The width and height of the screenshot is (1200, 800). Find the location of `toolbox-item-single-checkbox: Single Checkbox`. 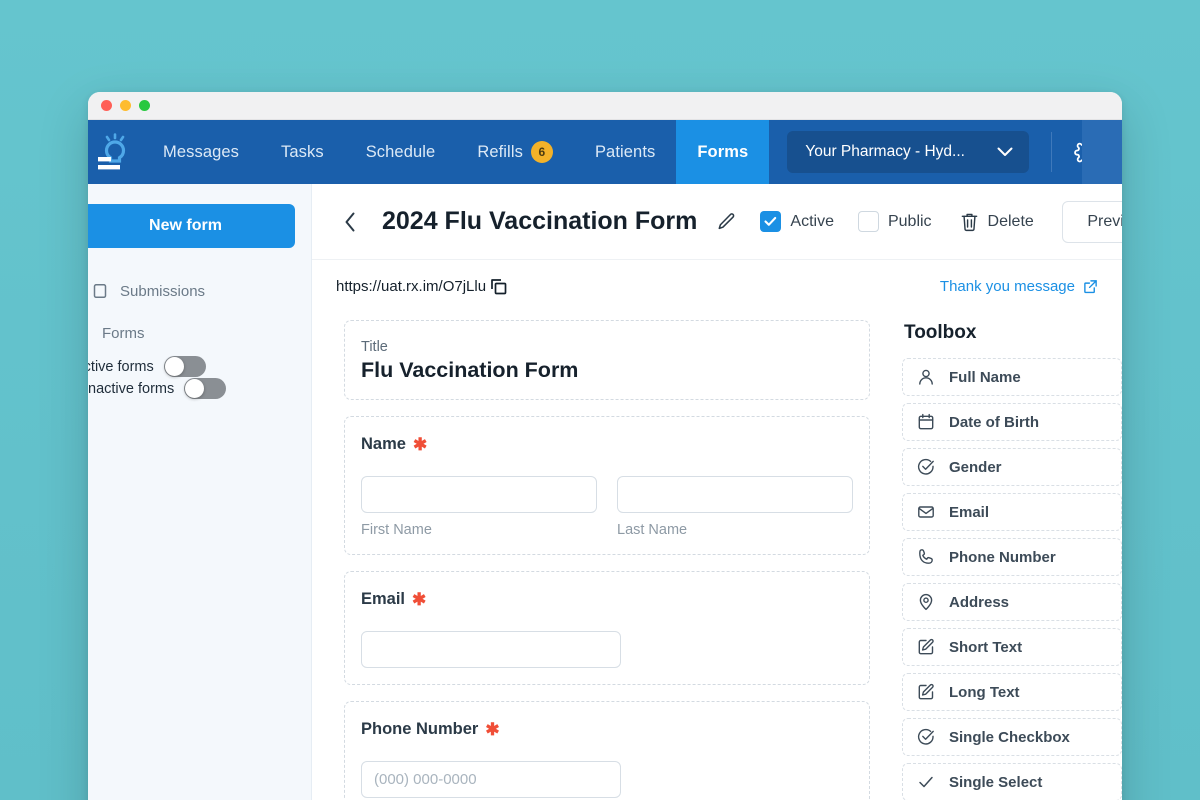

toolbox-item-single-checkbox: Single Checkbox is located at coordinates (1012, 737).